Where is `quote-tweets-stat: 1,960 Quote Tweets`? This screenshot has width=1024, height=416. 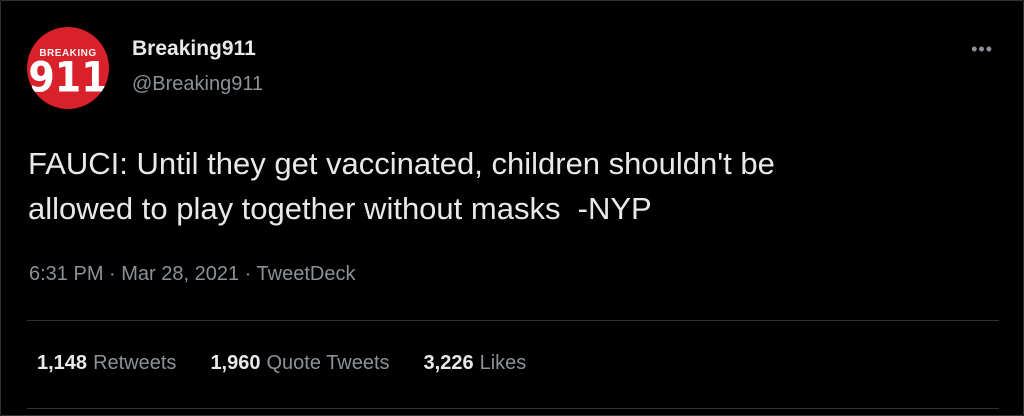 quote-tweets-stat: 1,960 Quote Tweets is located at coordinates (299, 363).